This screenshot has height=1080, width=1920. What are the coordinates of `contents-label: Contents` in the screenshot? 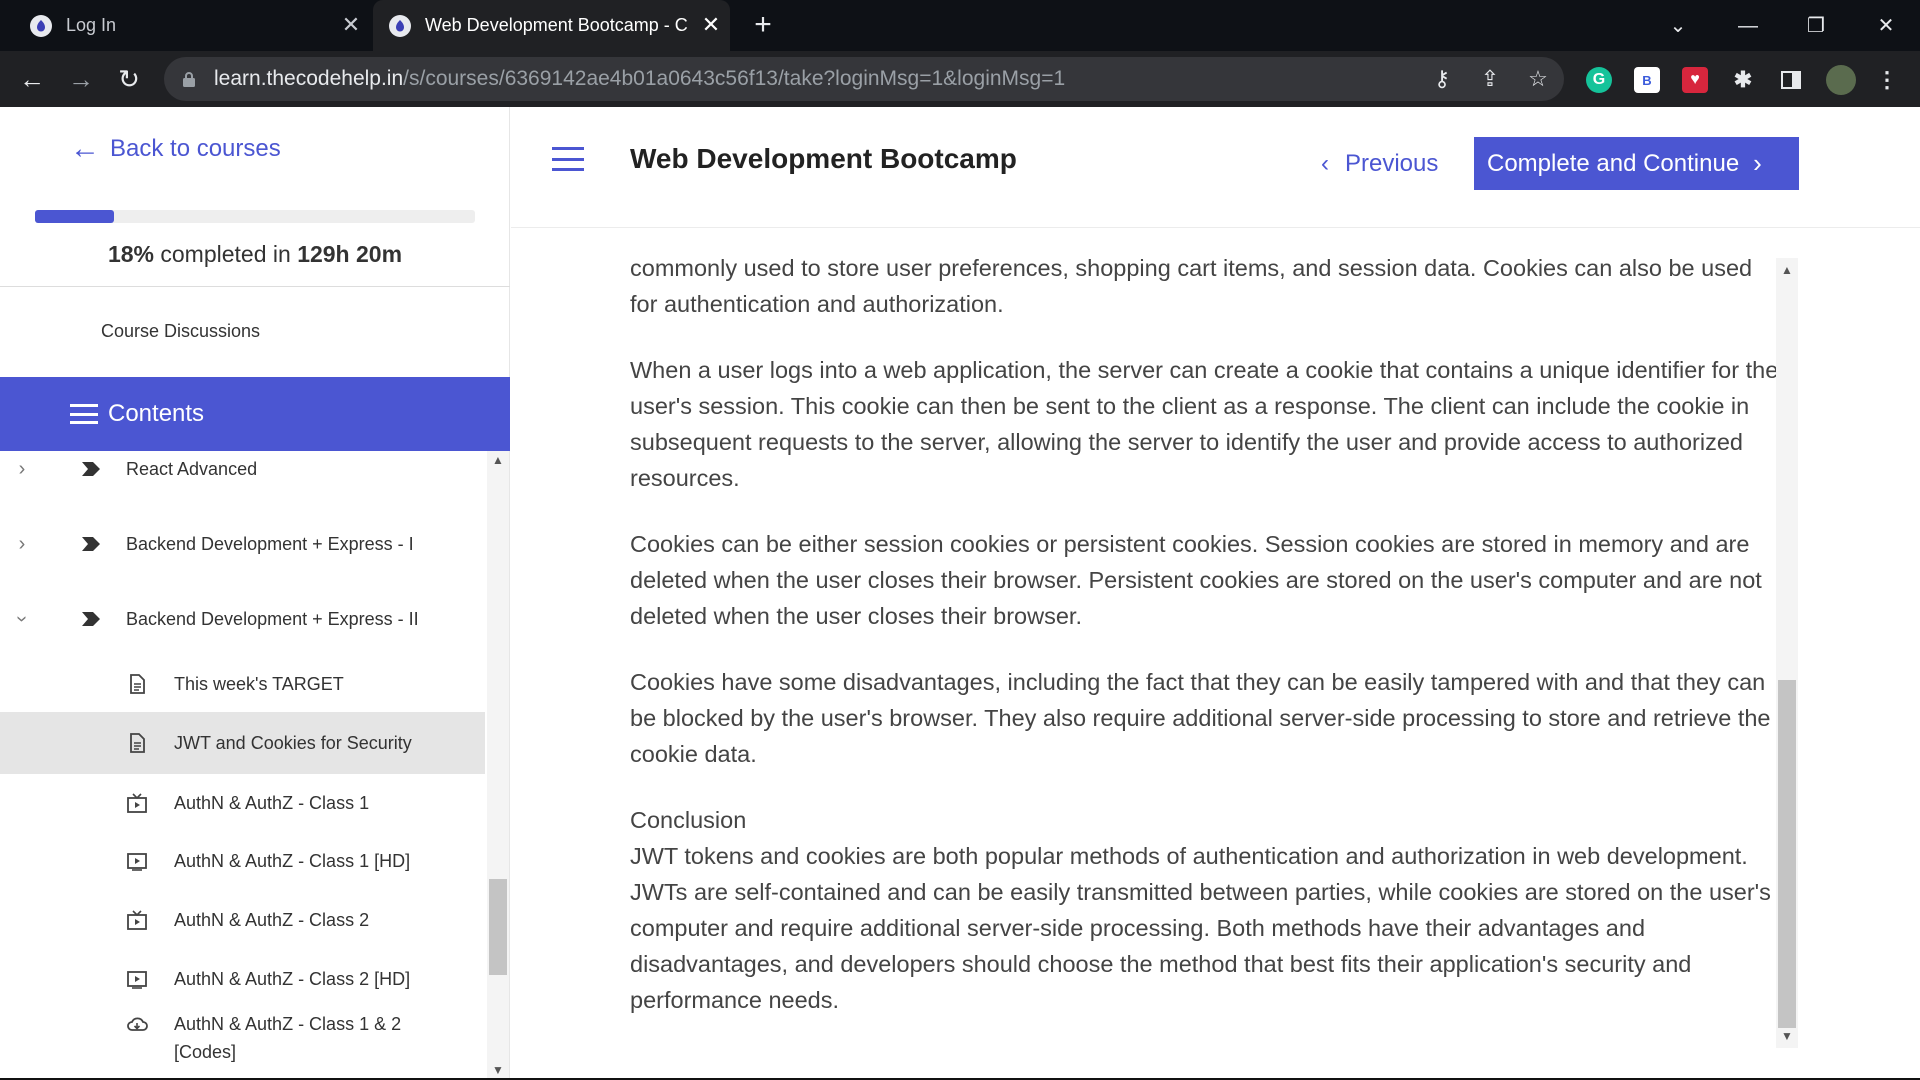 It's located at (156, 413).